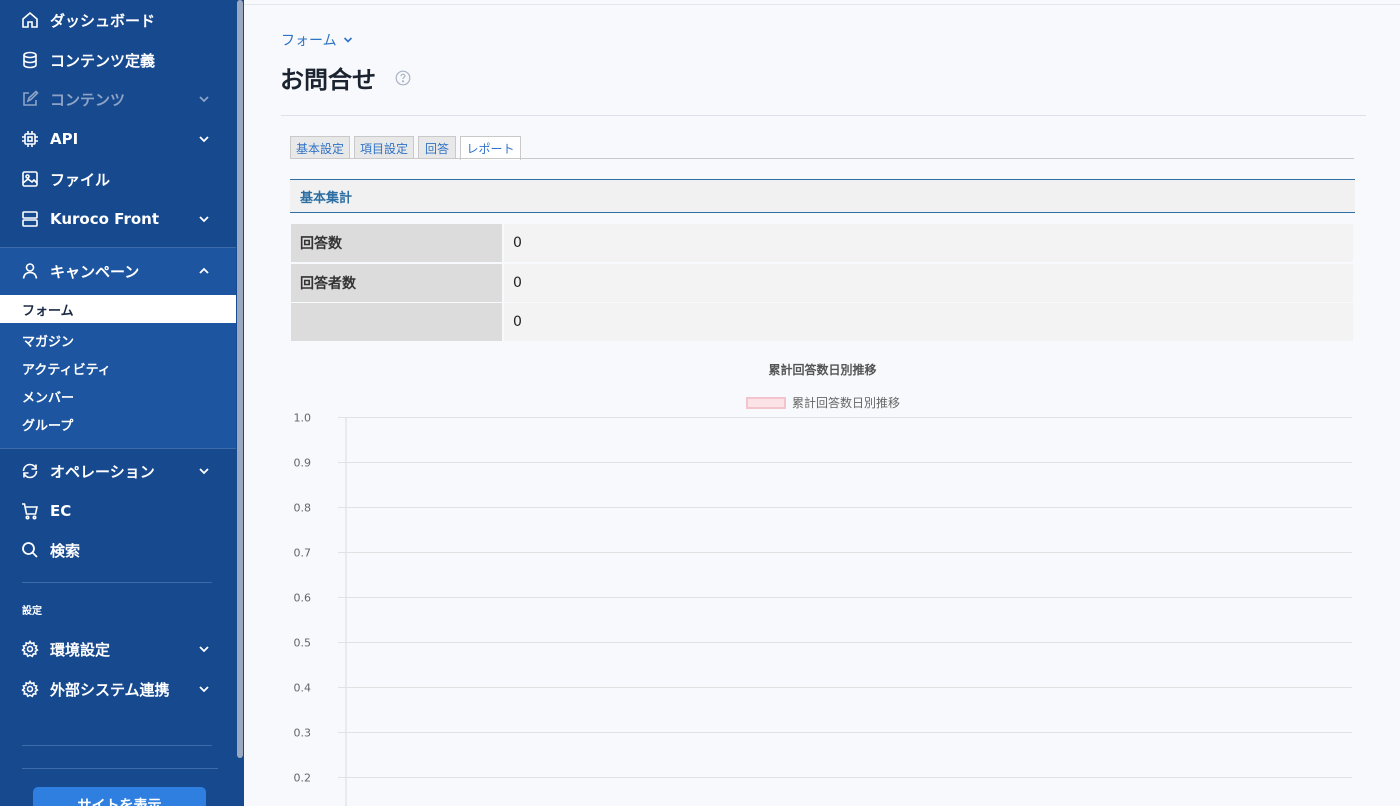  I want to click on sidebar-item-contents: コンテンツ, so click(118, 99).